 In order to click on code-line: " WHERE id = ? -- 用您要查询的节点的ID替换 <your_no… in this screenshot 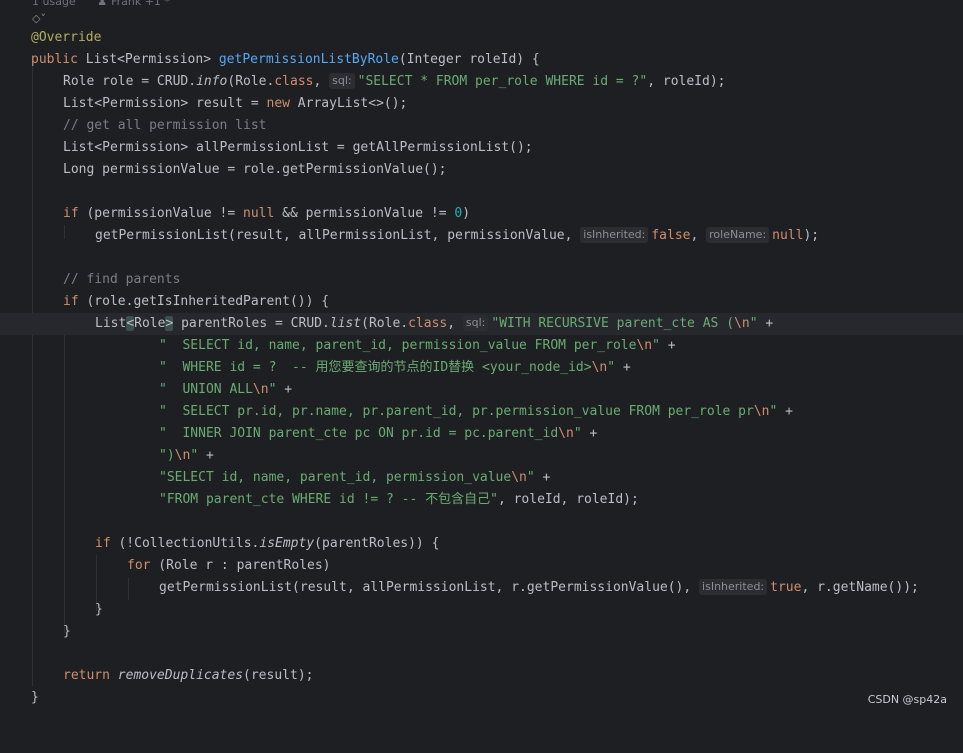, I will do `click(481, 368)`.